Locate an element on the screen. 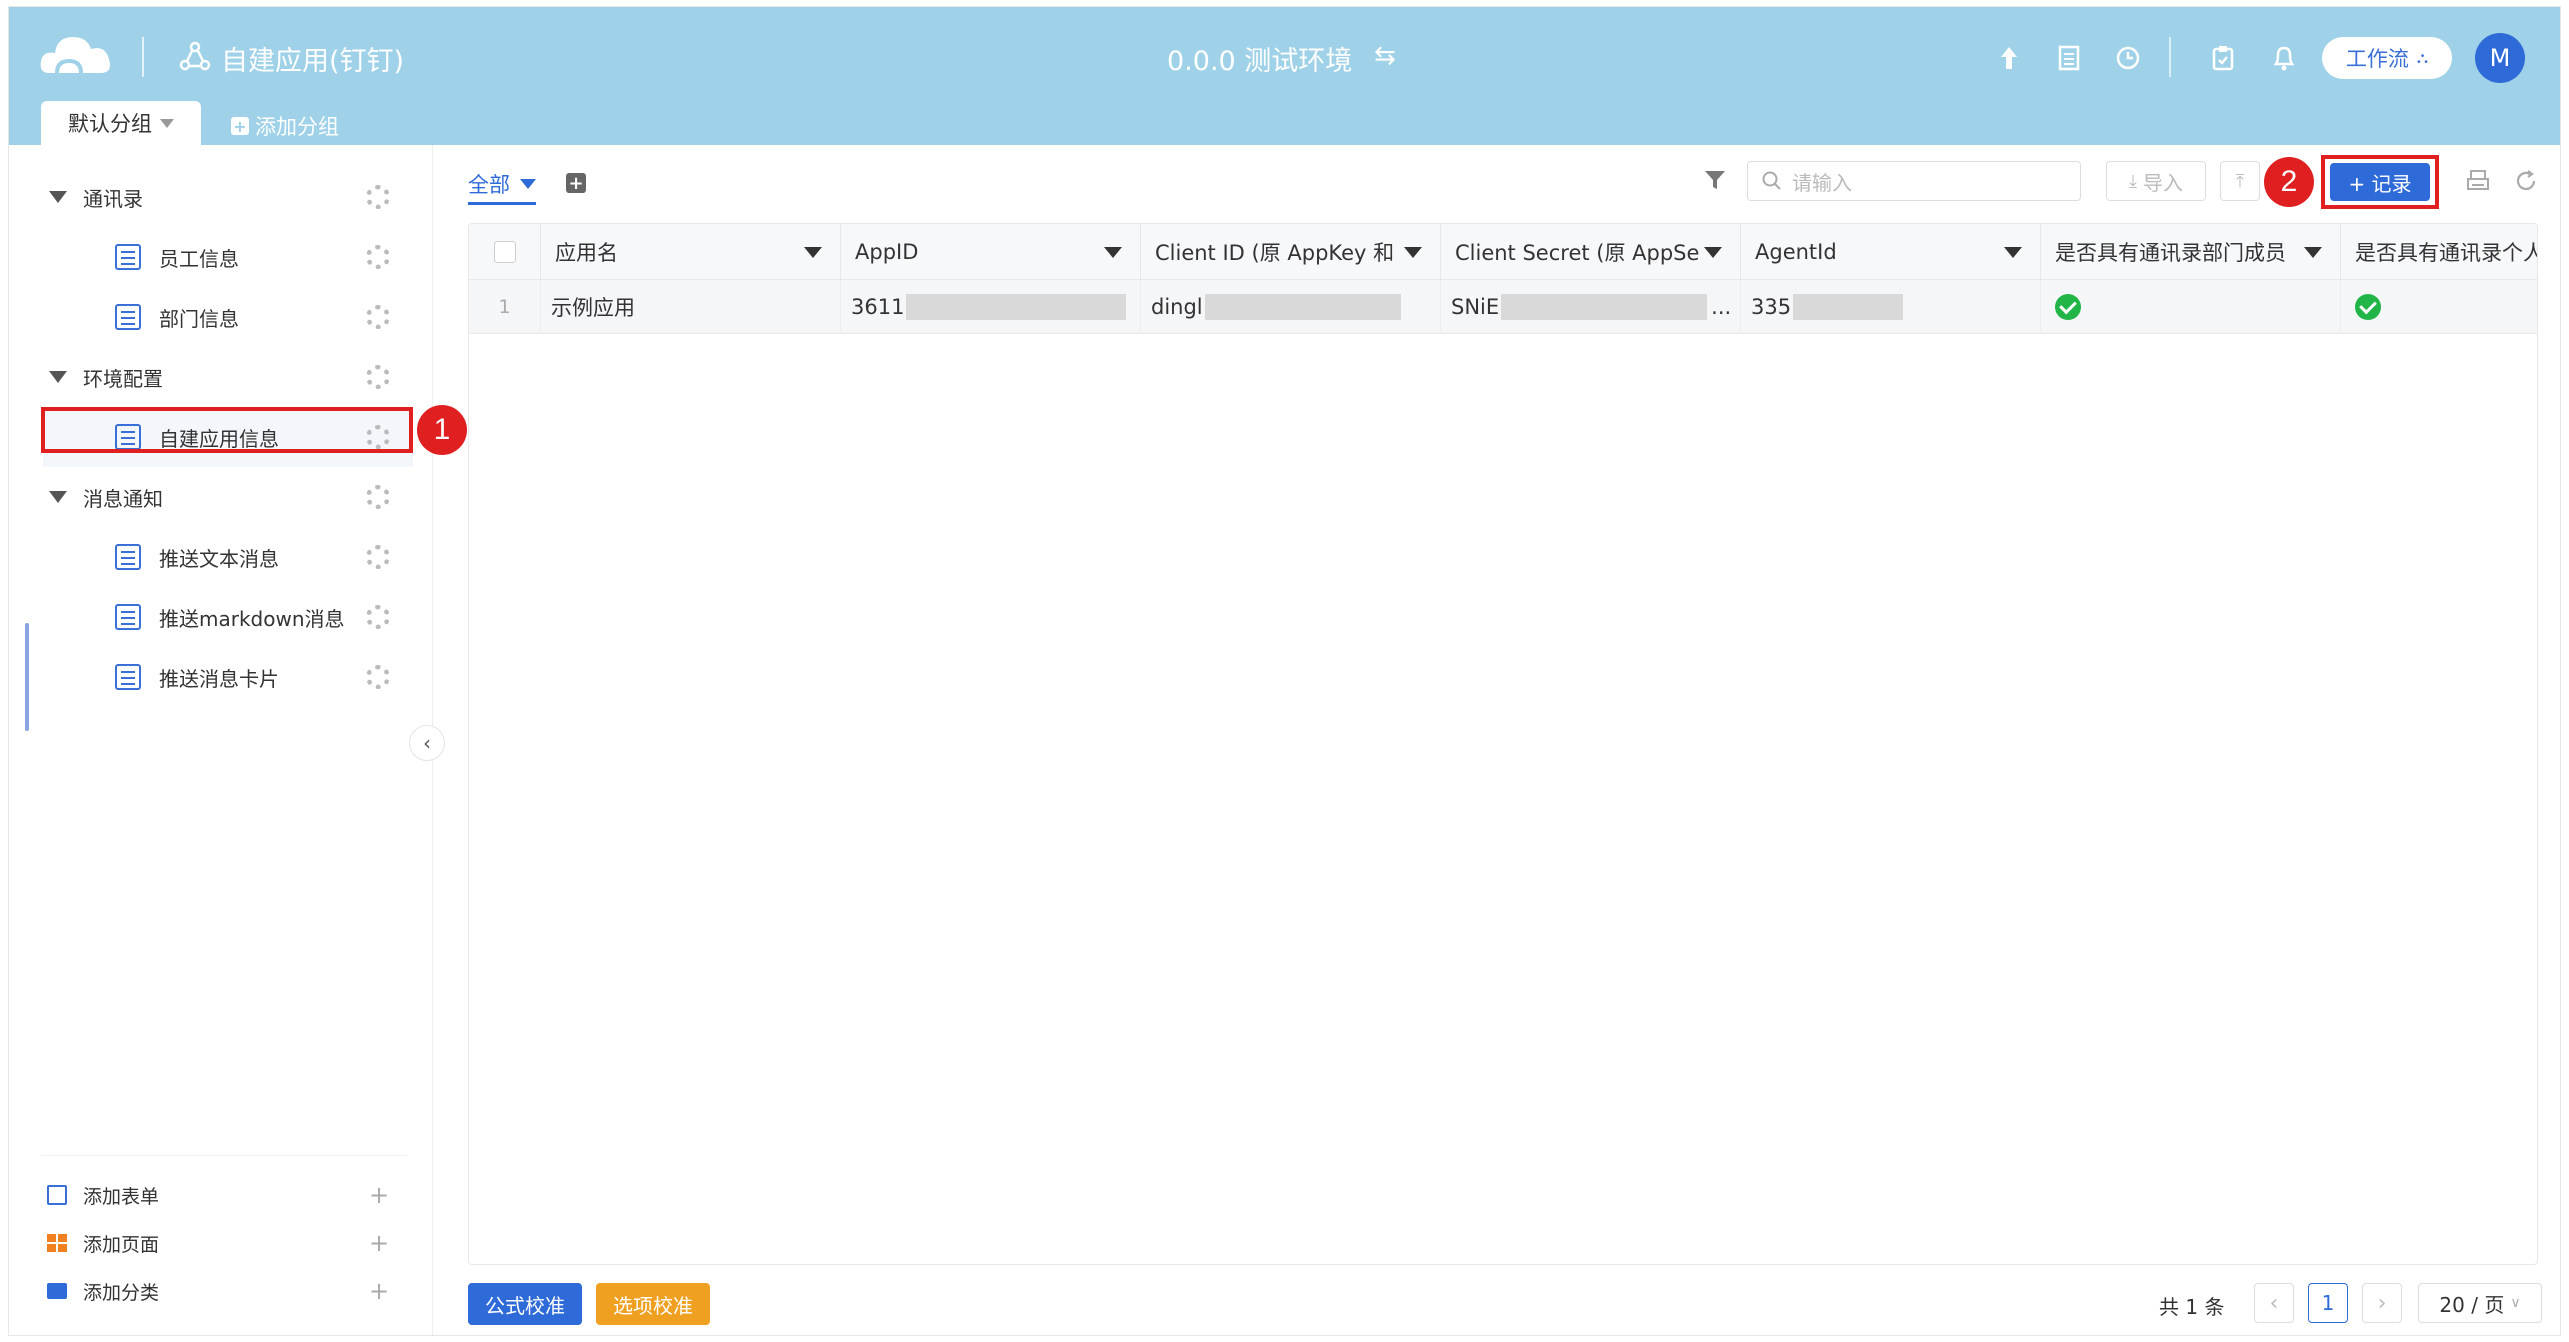  upload-icon is located at coordinates (2009, 58).